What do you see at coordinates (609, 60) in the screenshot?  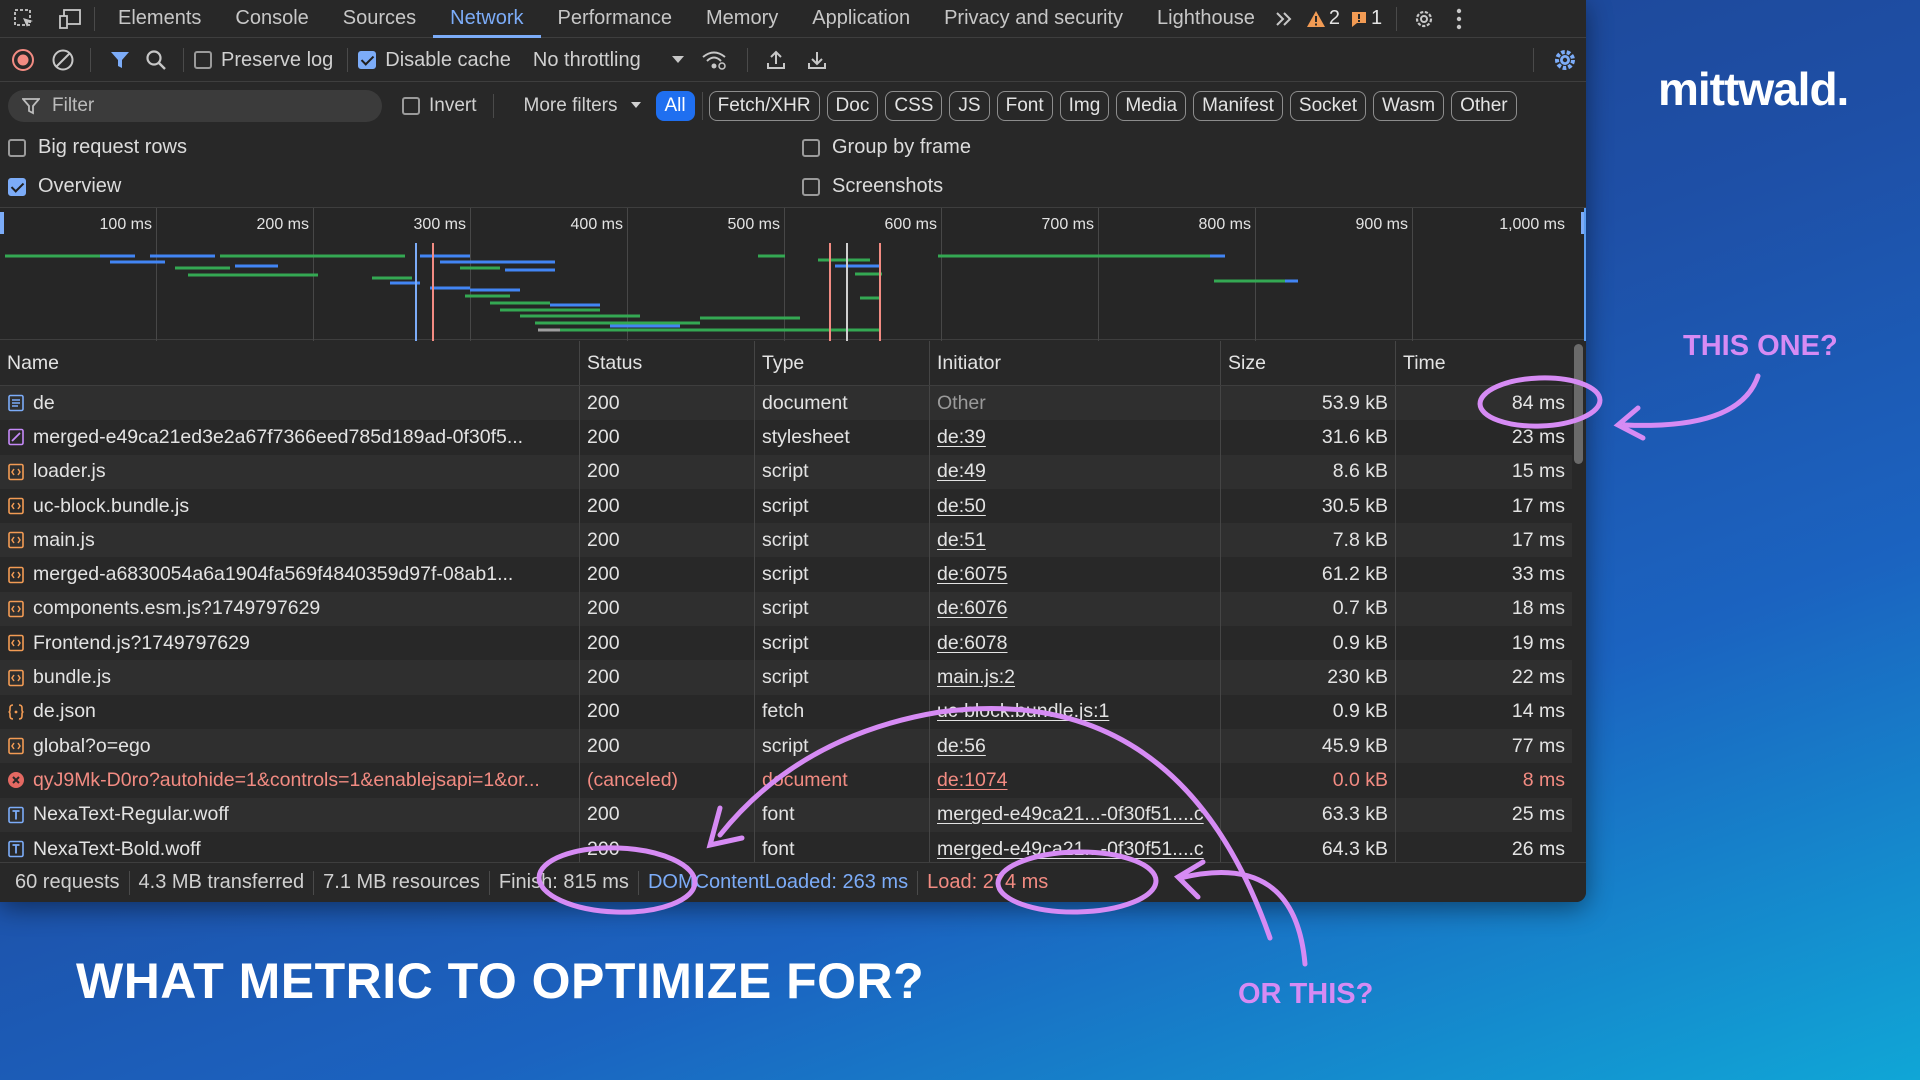 I see `throttling-select: No throttling` at bounding box center [609, 60].